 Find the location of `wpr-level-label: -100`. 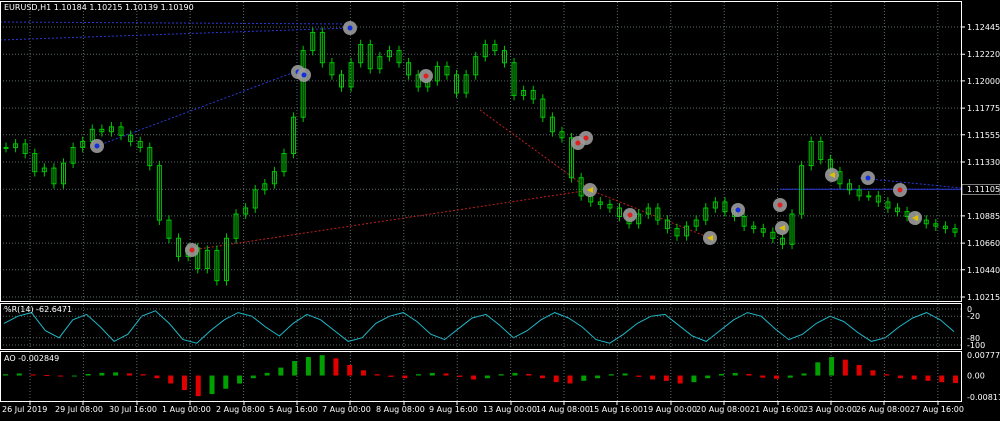

wpr-level-label: -100 is located at coordinates (976, 345).